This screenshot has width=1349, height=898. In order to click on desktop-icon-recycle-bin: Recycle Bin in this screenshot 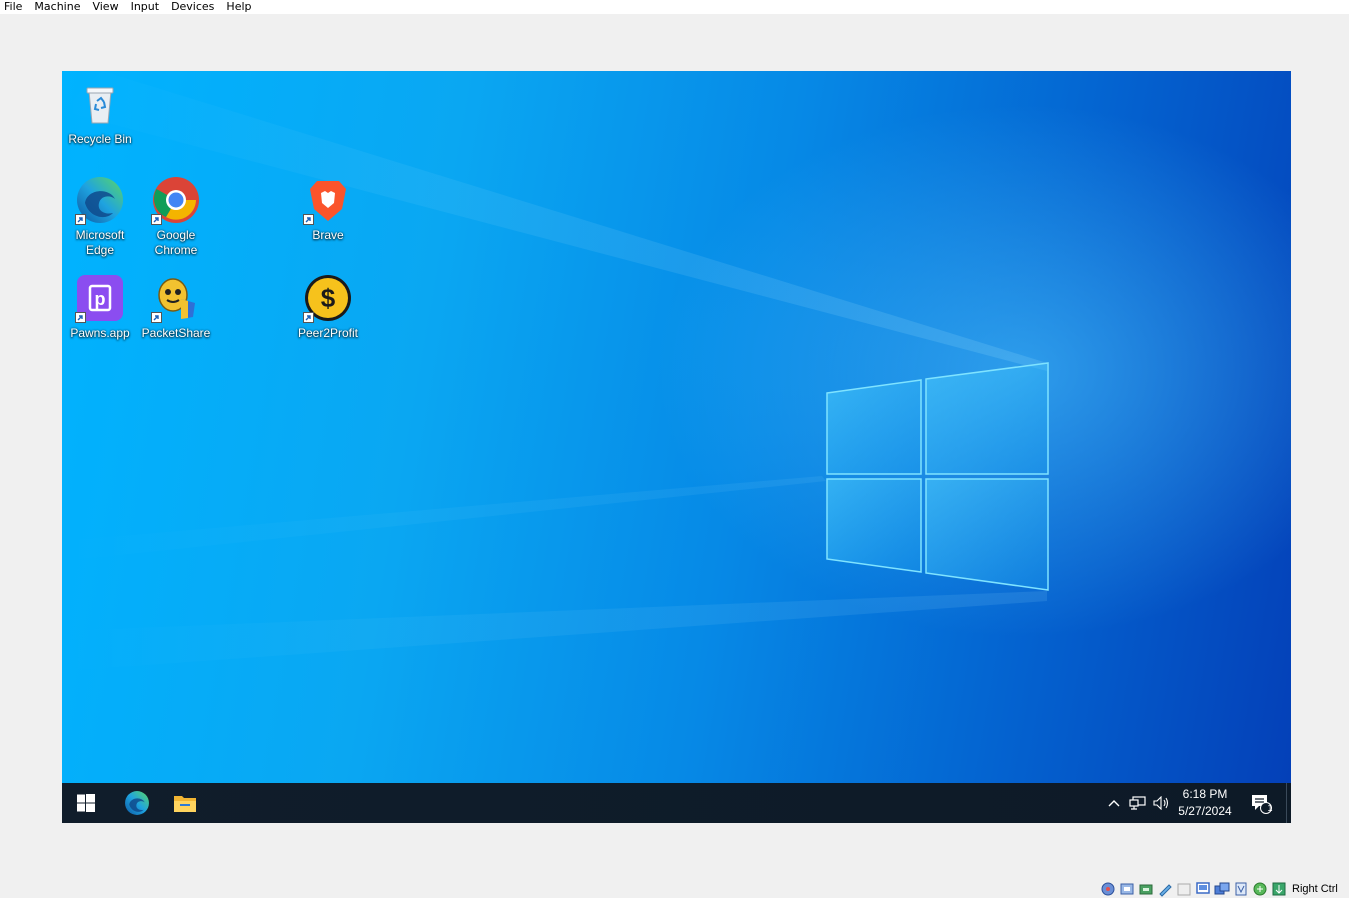, I will do `click(100, 113)`.